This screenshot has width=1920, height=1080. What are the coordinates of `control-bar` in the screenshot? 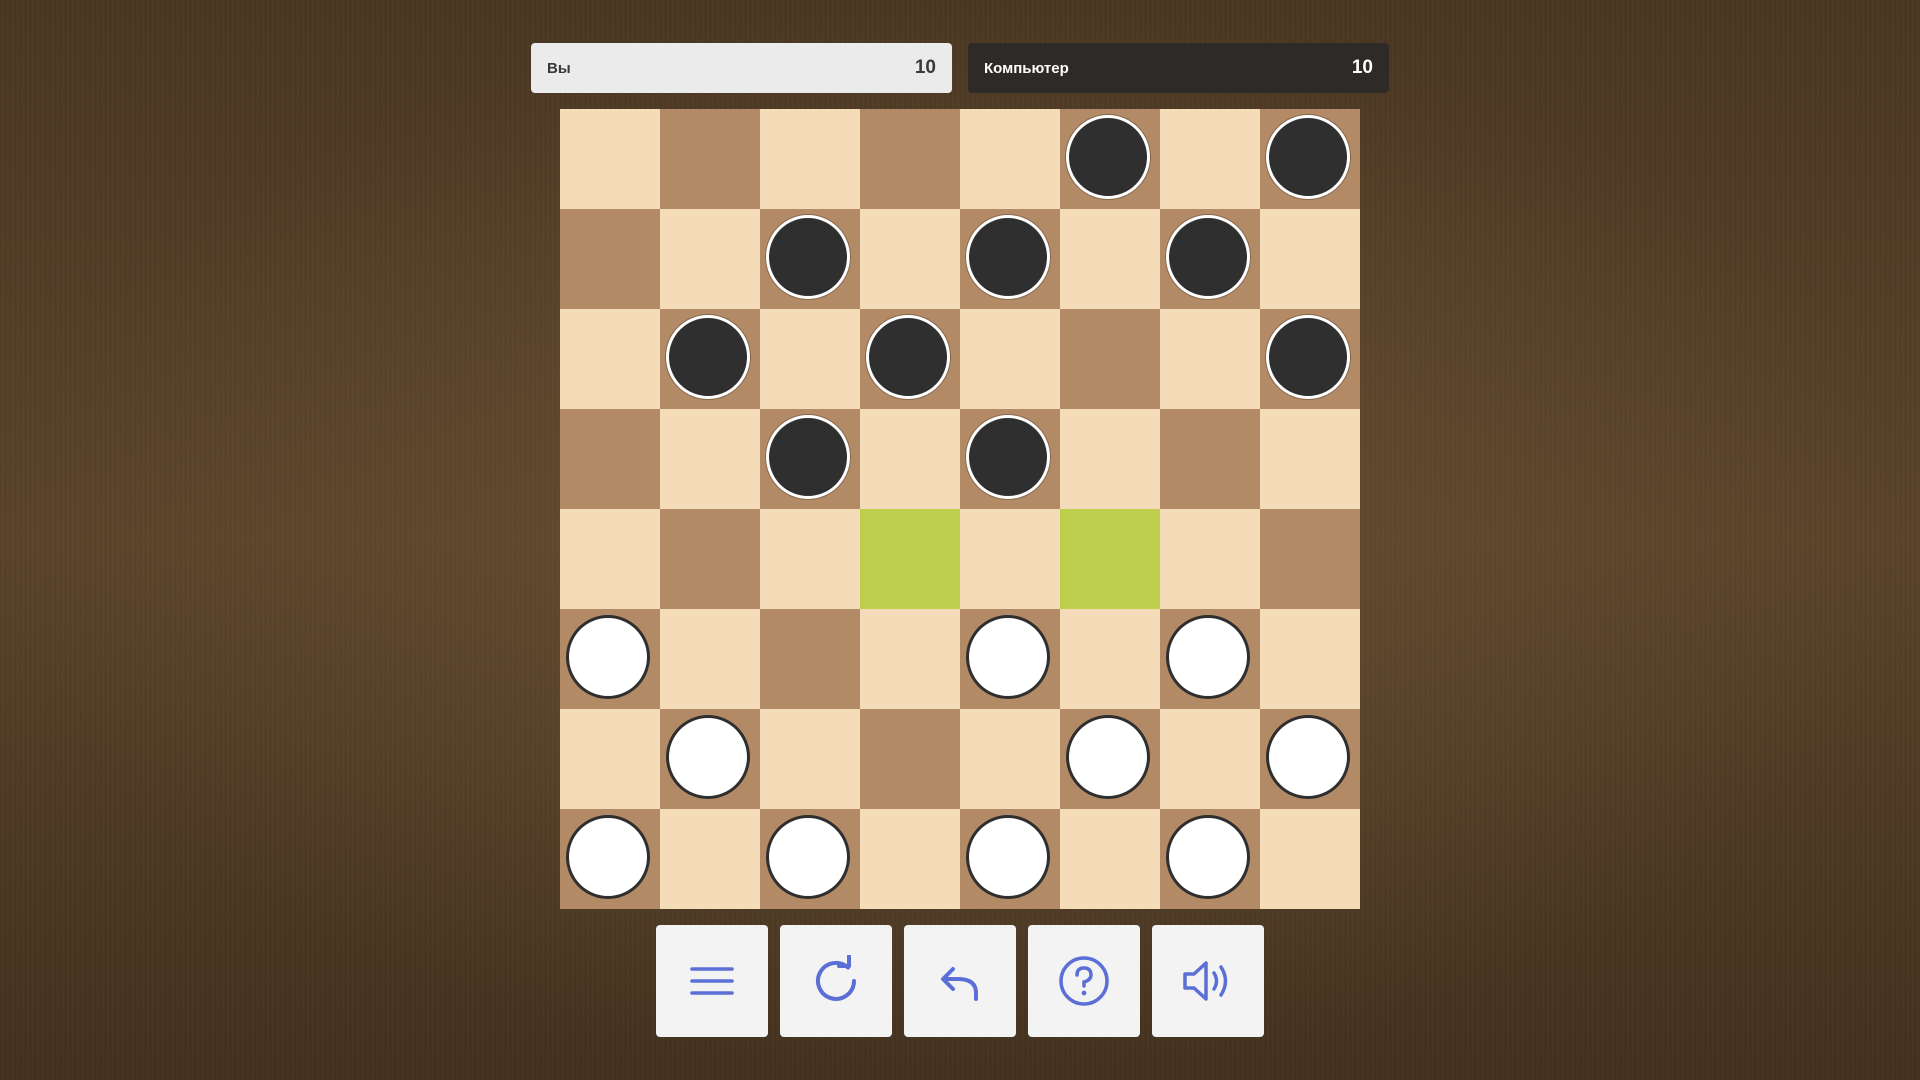 It's located at (960, 981).